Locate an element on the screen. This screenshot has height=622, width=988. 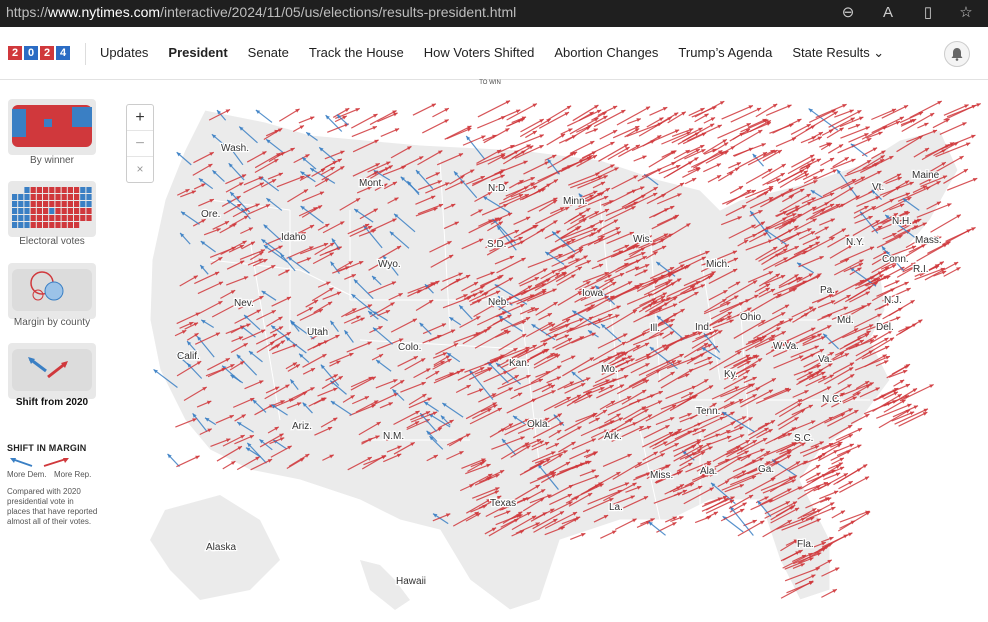
state-label: Texas is located at coordinates (503, 503).